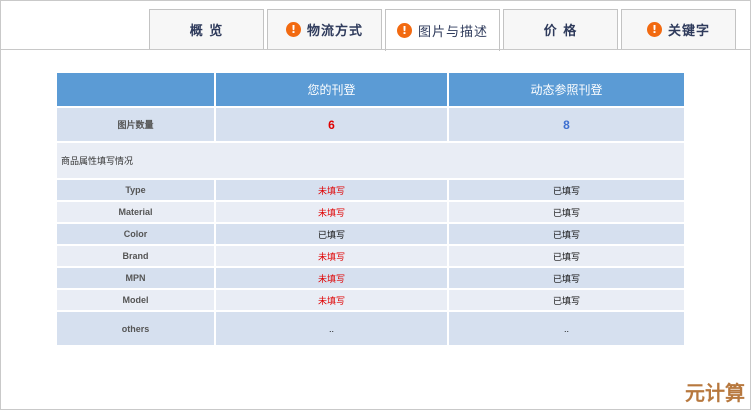 The image size is (751, 410). What do you see at coordinates (135, 89) in the screenshot?
I see `header-cell-empty` at bounding box center [135, 89].